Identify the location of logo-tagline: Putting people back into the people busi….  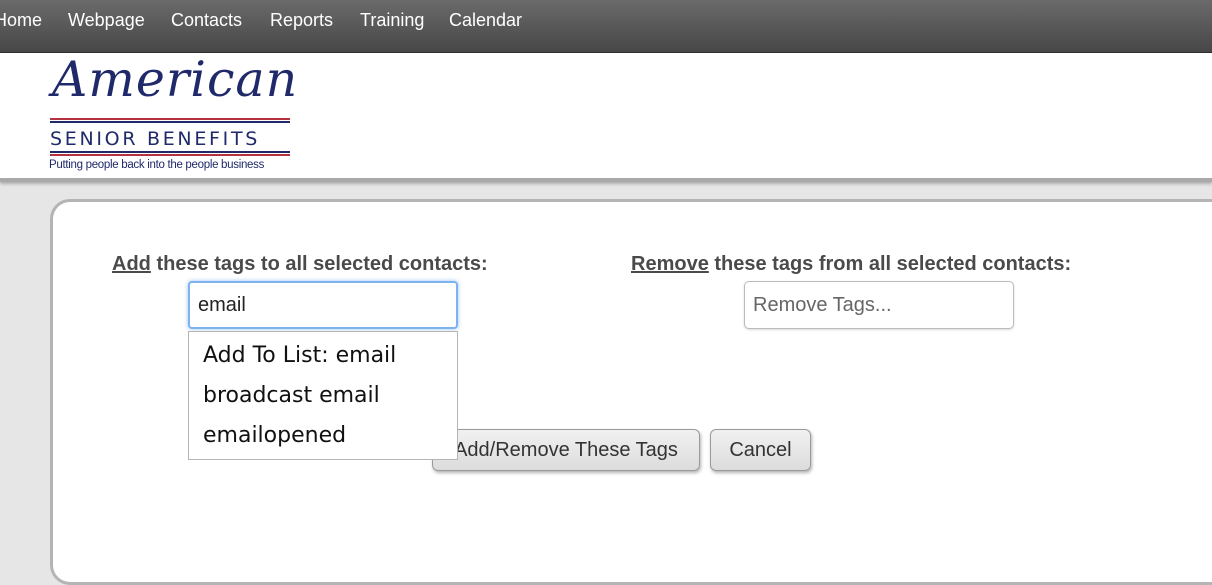
(157, 165).